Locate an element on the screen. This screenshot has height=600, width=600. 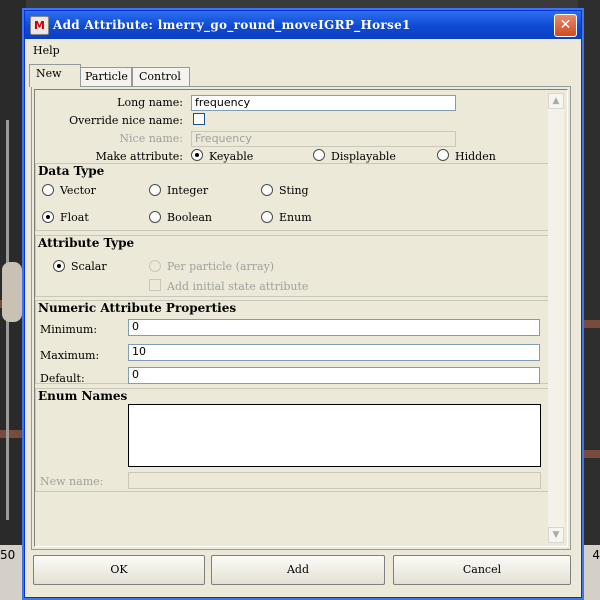
long-name-label: Long name: is located at coordinates (150, 102).